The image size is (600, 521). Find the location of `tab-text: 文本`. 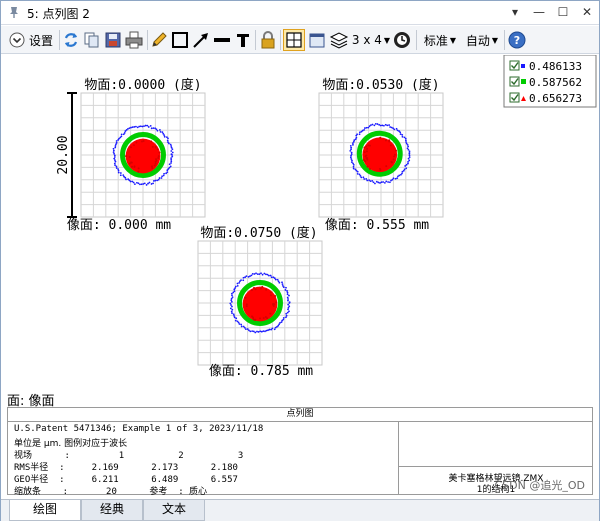

tab-text: 文本 is located at coordinates (174, 510).